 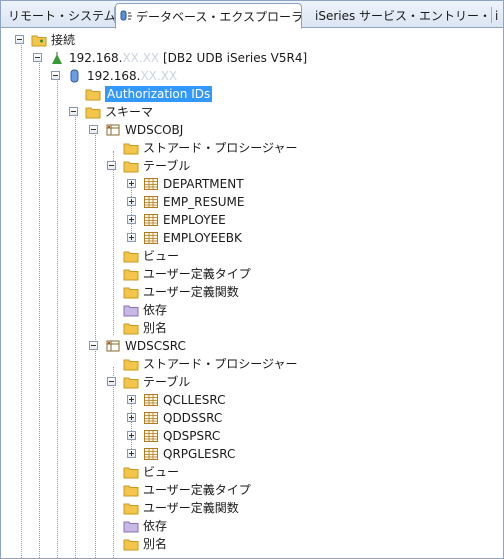 What do you see at coordinates (252, 220) in the screenshot?
I see `tree-node-table: EMPLOYEE` at bounding box center [252, 220].